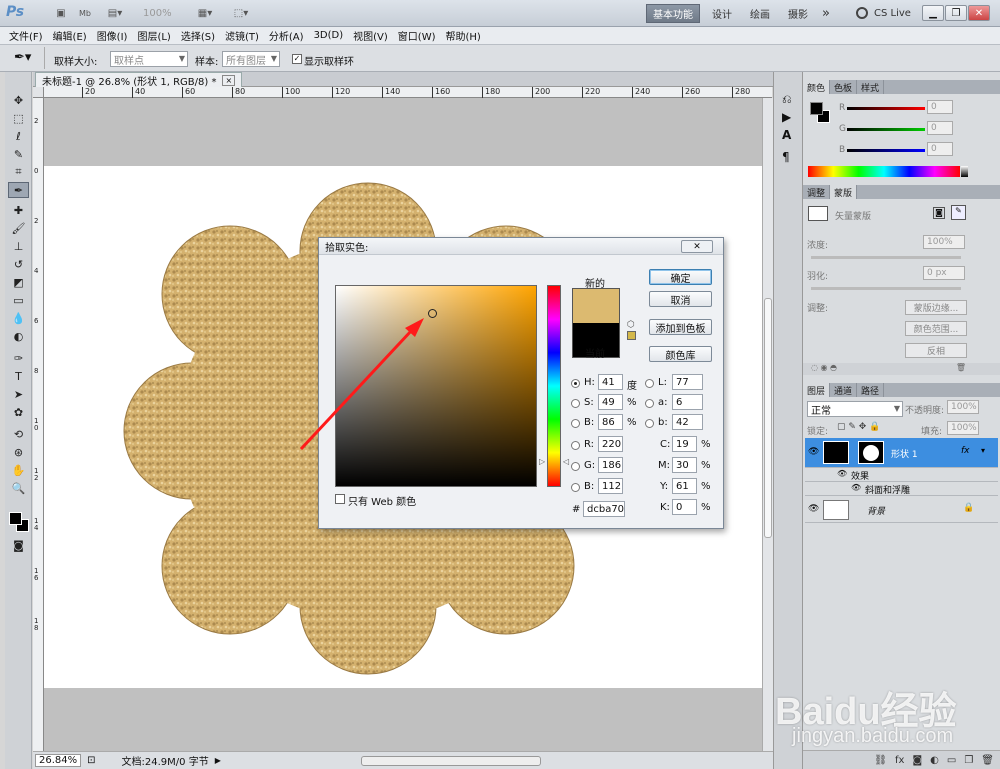 The height and width of the screenshot is (769, 1000). I want to click on menu-view: 视图(V), so click(370, 35).